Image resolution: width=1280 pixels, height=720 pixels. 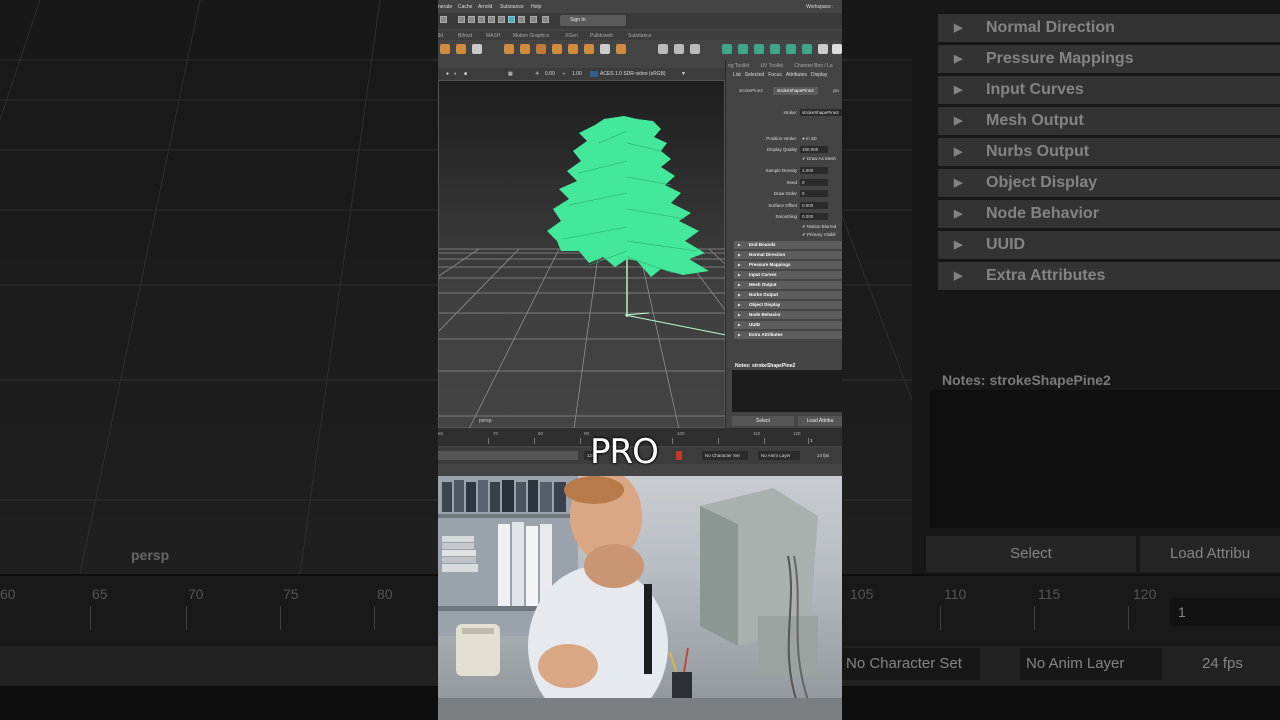 I want to click on pause-icon, so click(x=533, y=19).